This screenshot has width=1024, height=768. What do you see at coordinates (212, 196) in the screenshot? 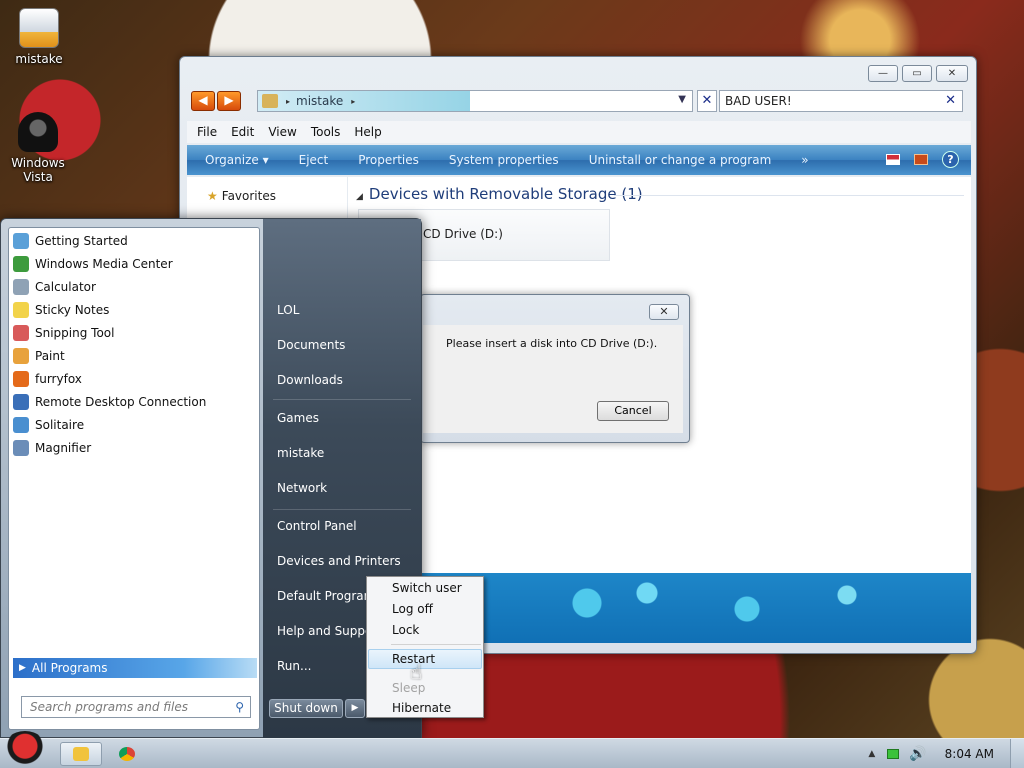
I see `star-icon: ★` at bounding box center [212, 196].